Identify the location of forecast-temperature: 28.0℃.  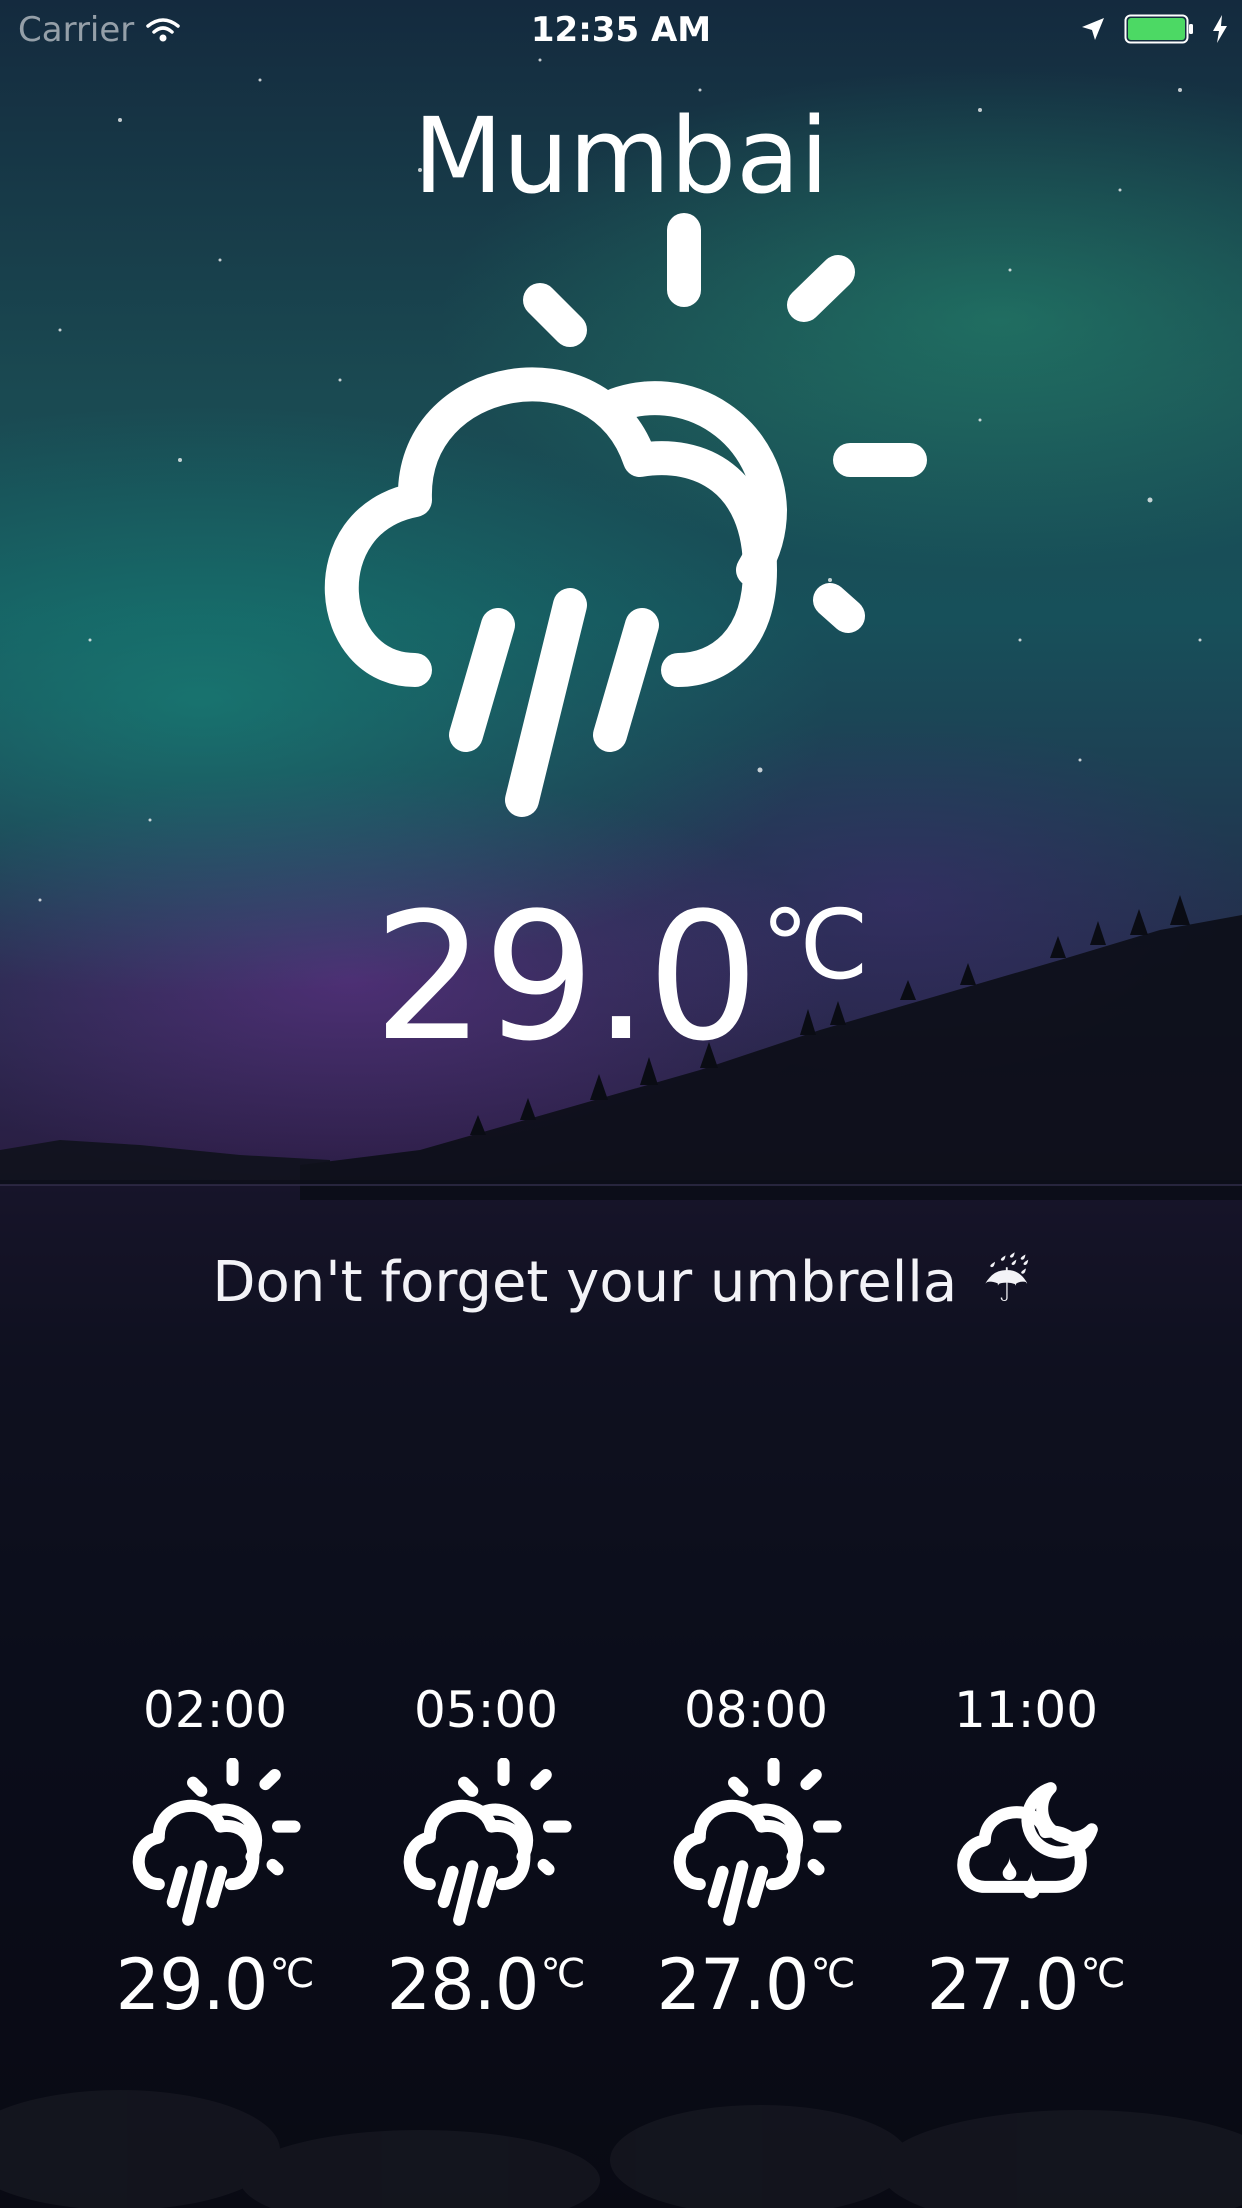
(486, 1985).